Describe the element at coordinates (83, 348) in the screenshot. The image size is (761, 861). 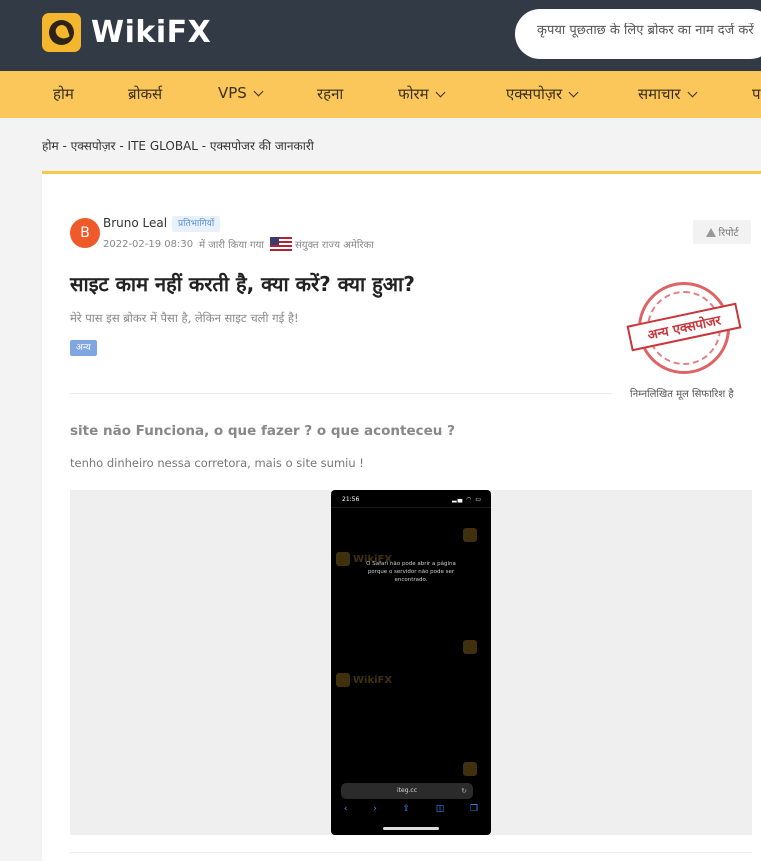
I see `category-tag: अन्य` at that location.